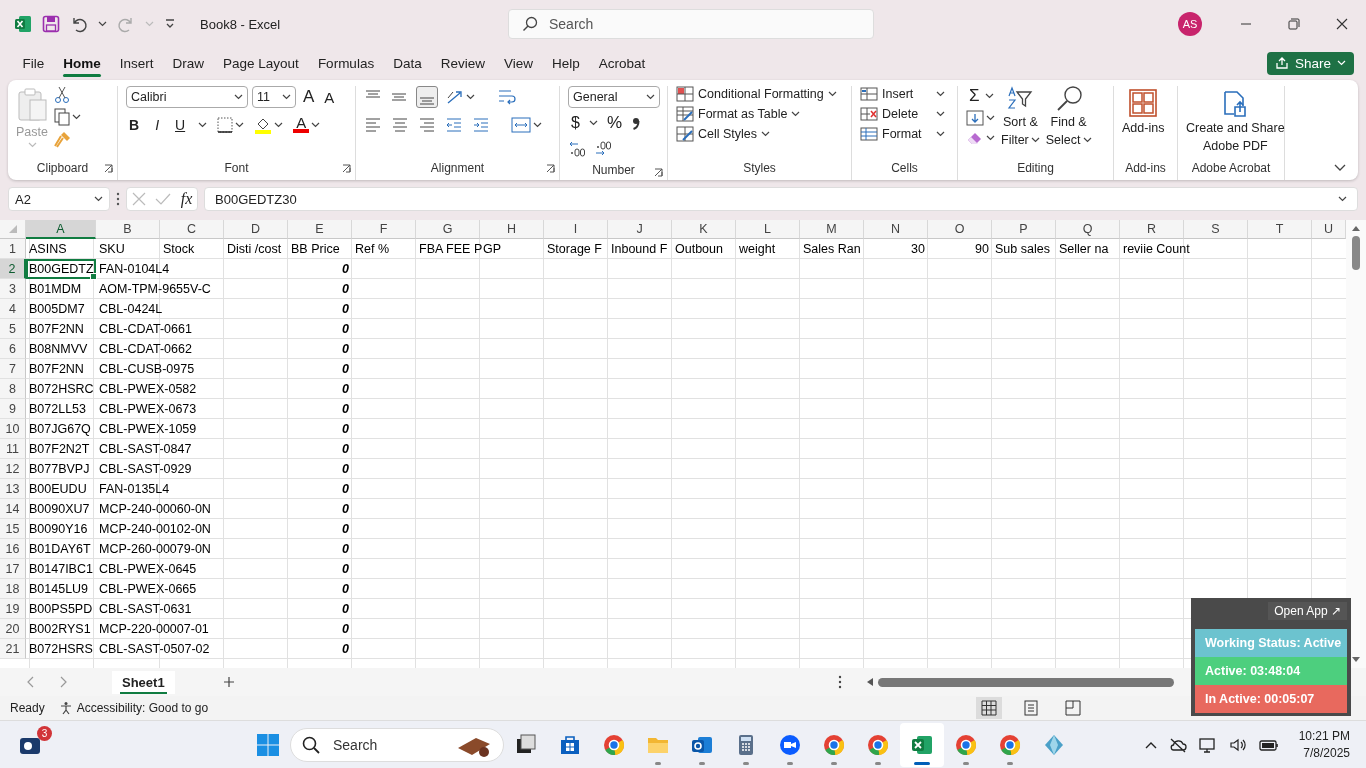 The height and width of the screenshot is (768, 1366). I want to click on column-letter: S, so click(1216, 229).